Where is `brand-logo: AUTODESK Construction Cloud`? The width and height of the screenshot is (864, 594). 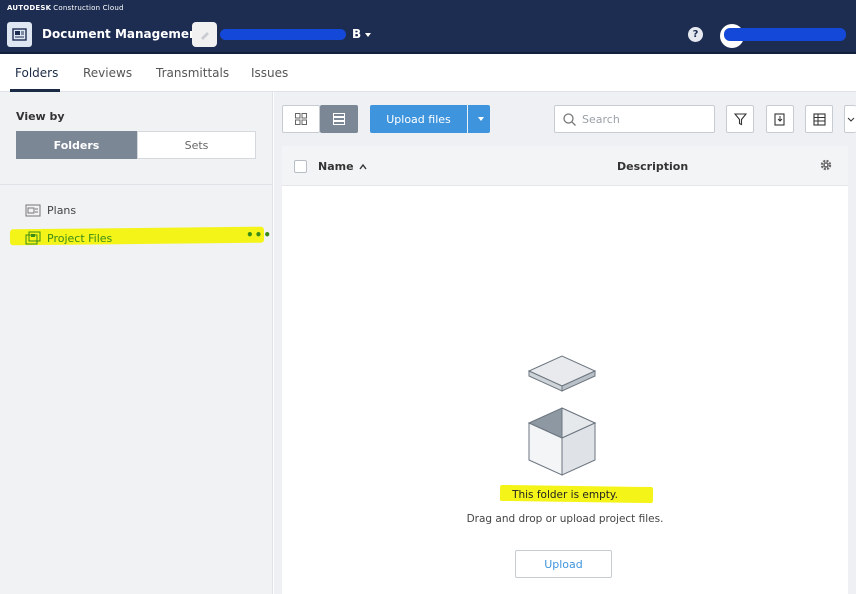
brand-logo: AUTODESK Construction Cloud is located at coordinates (65, 8).